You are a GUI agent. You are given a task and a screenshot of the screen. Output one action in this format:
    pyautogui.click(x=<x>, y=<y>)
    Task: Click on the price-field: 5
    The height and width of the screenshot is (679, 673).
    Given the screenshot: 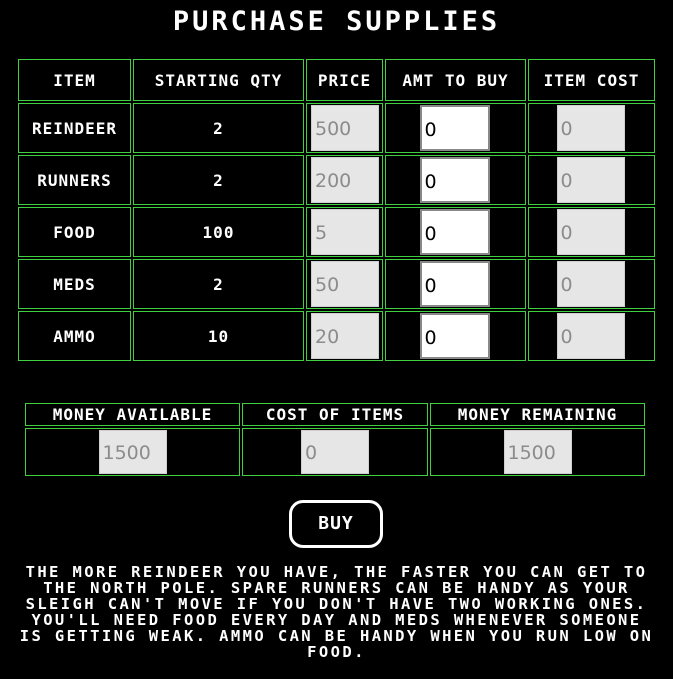 What is the action you would take?
    pyautogui.click(x=345, y=232)
    